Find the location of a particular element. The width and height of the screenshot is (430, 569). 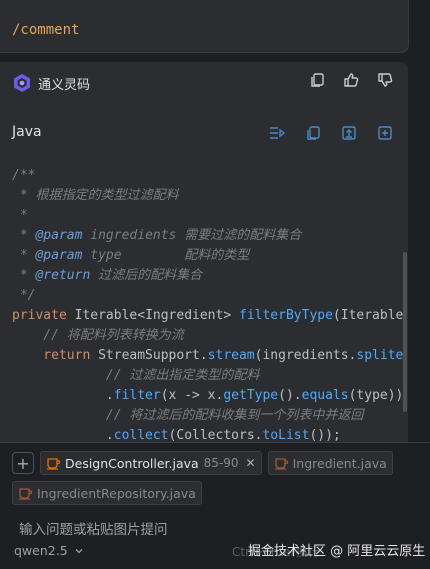

thumbs-up-icon is located at coordinates (351, 80).